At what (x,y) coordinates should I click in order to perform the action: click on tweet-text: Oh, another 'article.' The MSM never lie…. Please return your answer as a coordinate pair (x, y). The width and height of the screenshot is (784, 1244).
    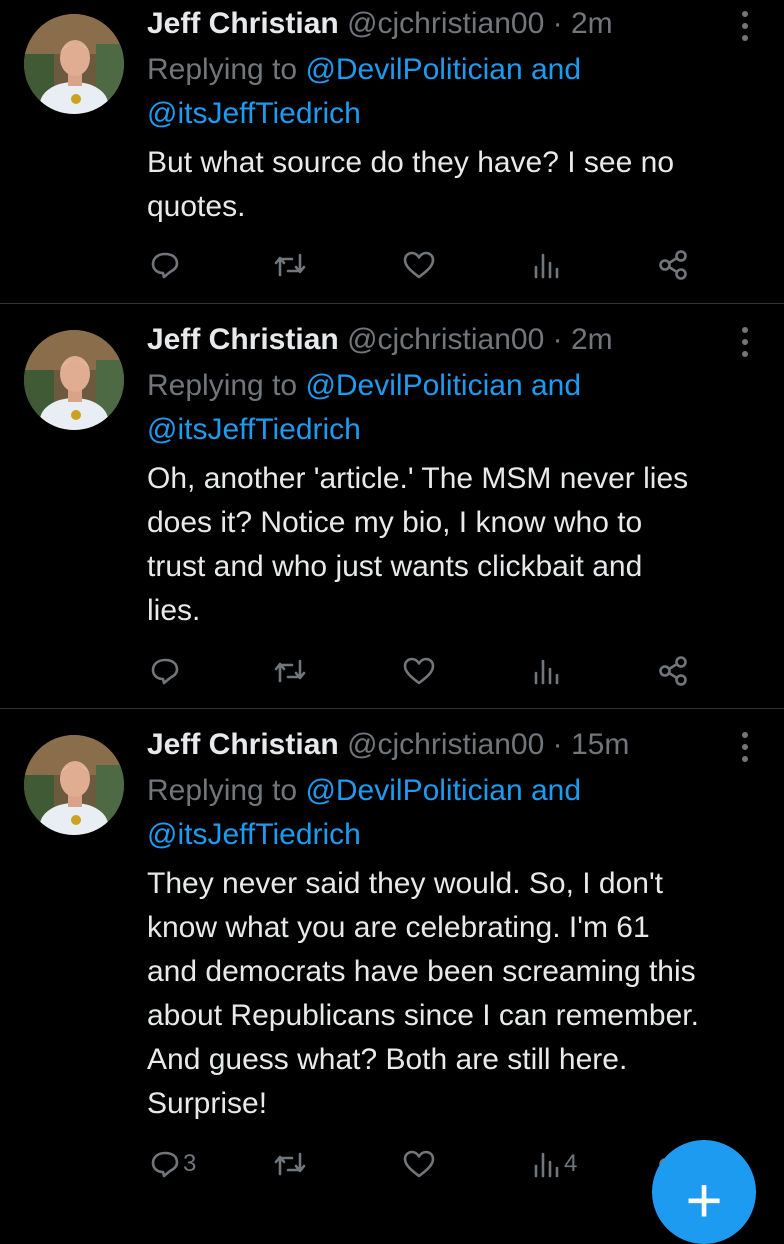
    Looking at the image, I should click on (418, 544).